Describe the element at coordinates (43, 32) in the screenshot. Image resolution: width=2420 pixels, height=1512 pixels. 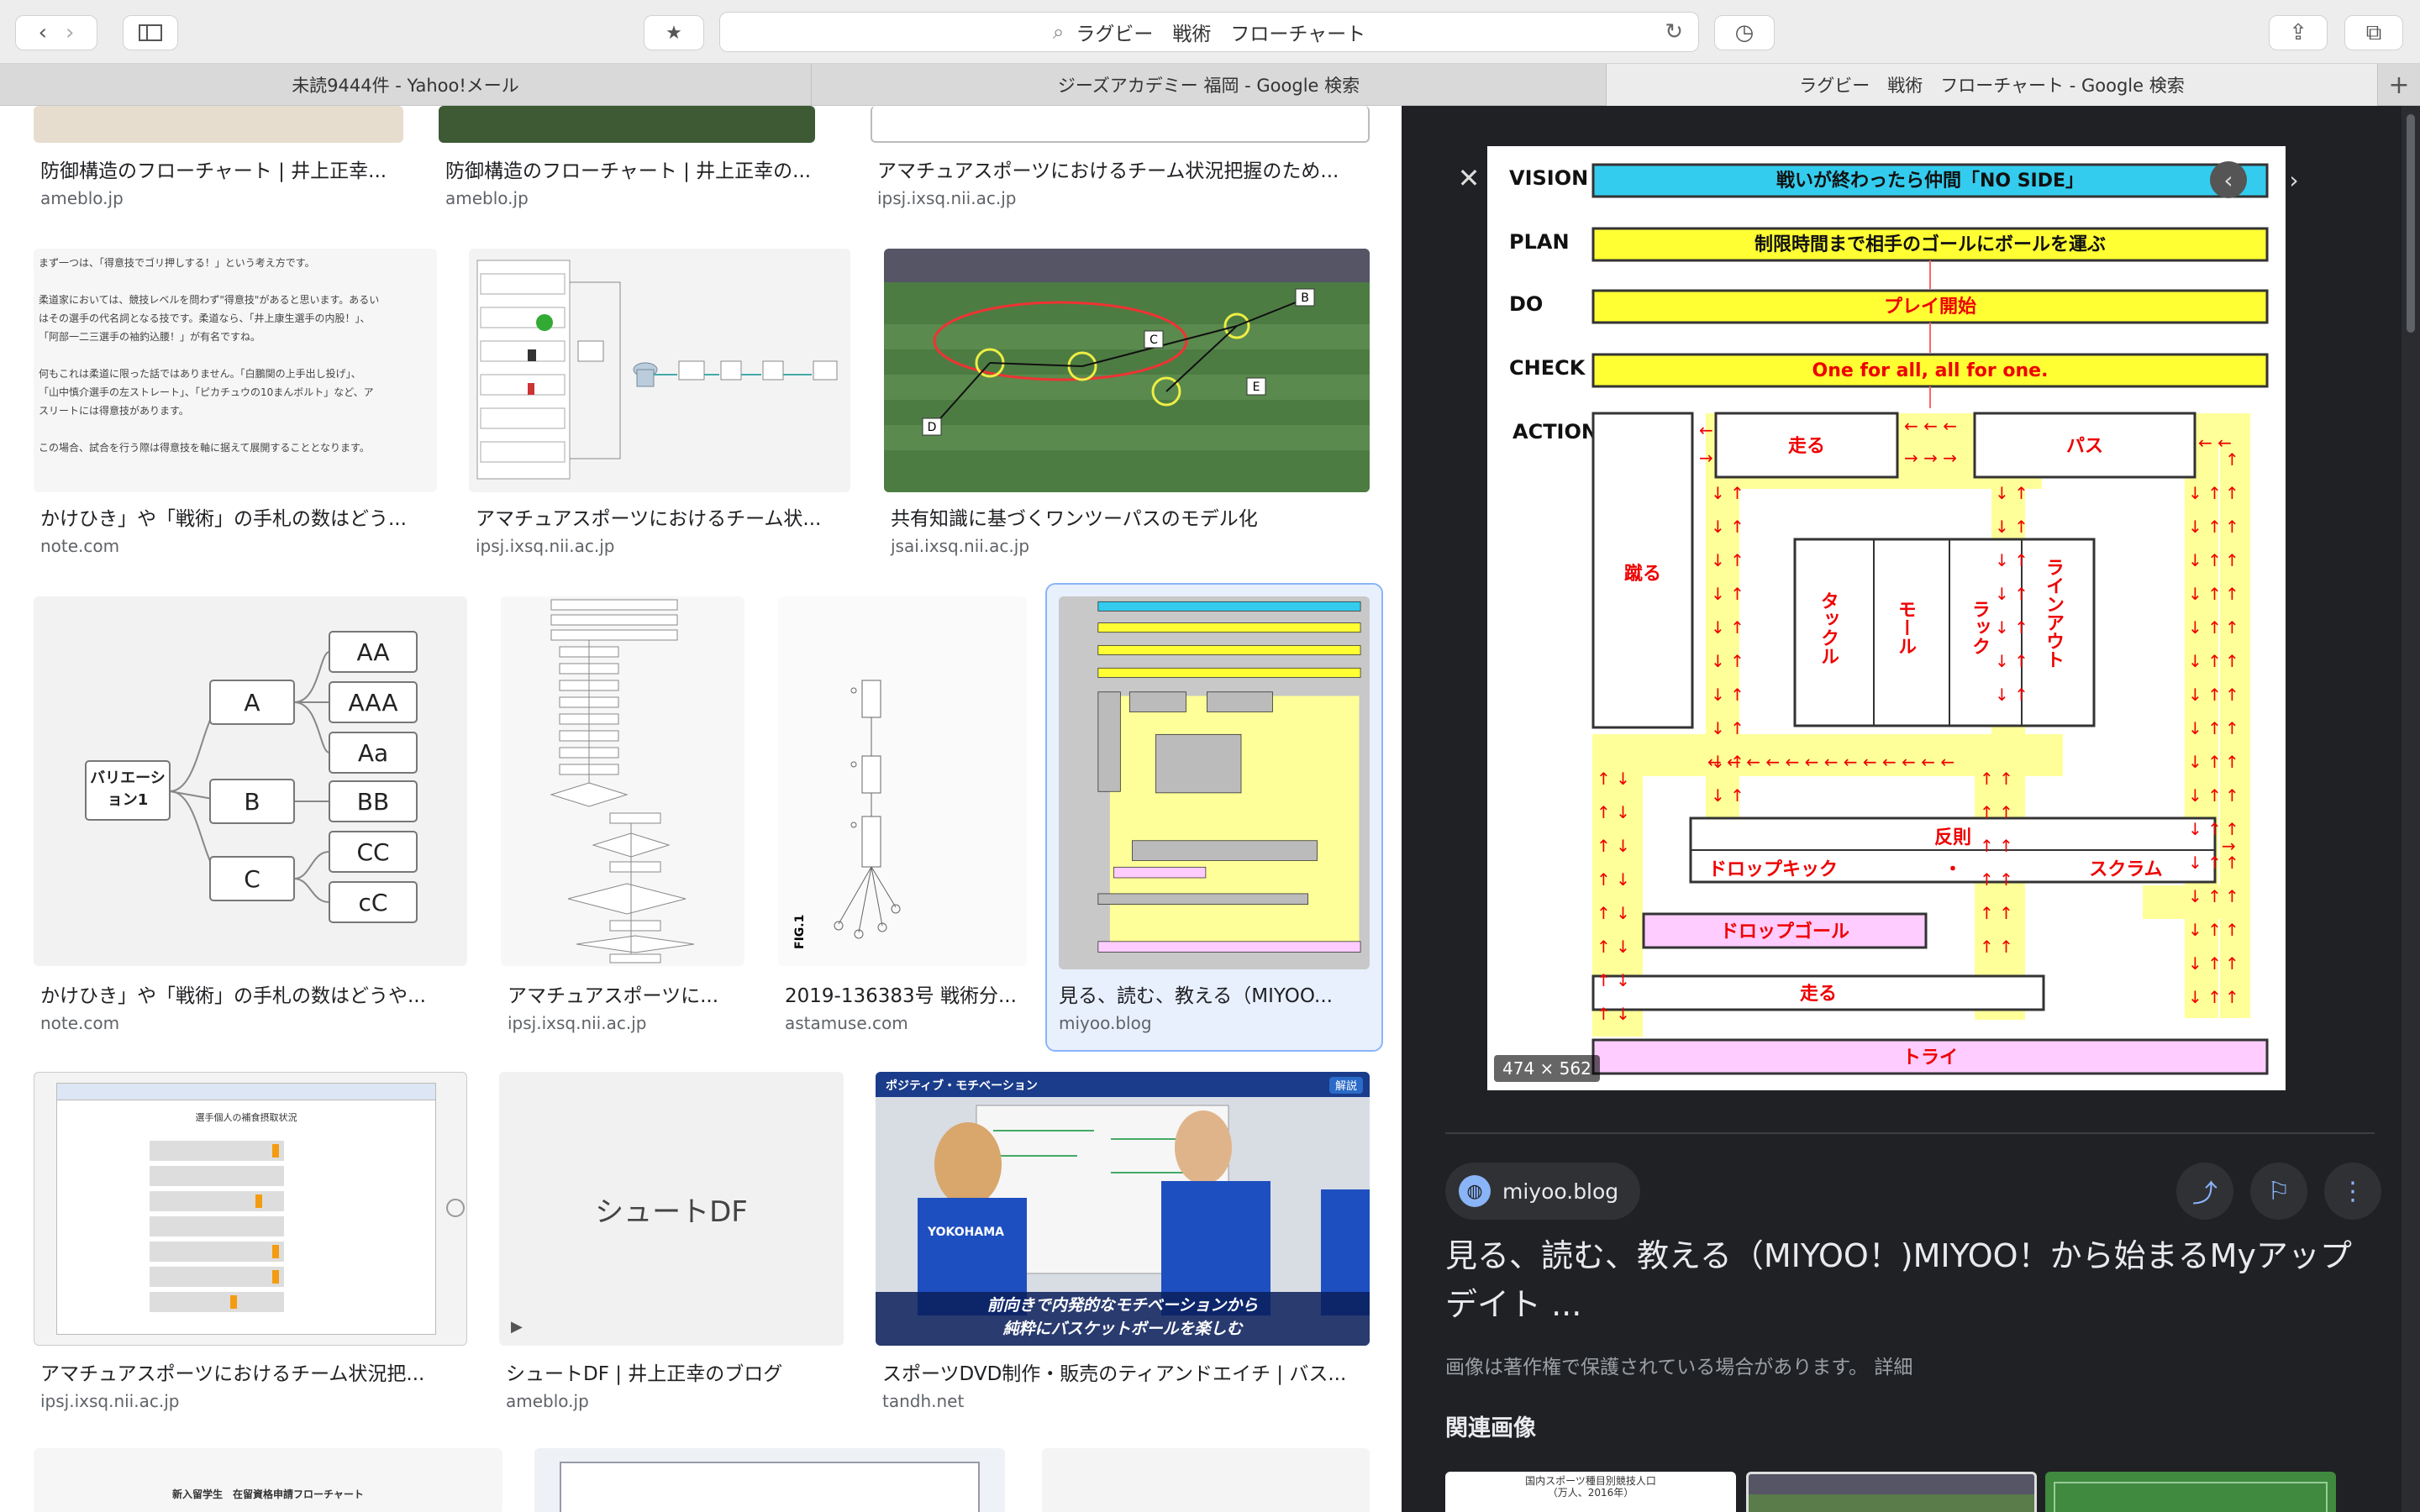
I see `back-icon: ‹` at that location.